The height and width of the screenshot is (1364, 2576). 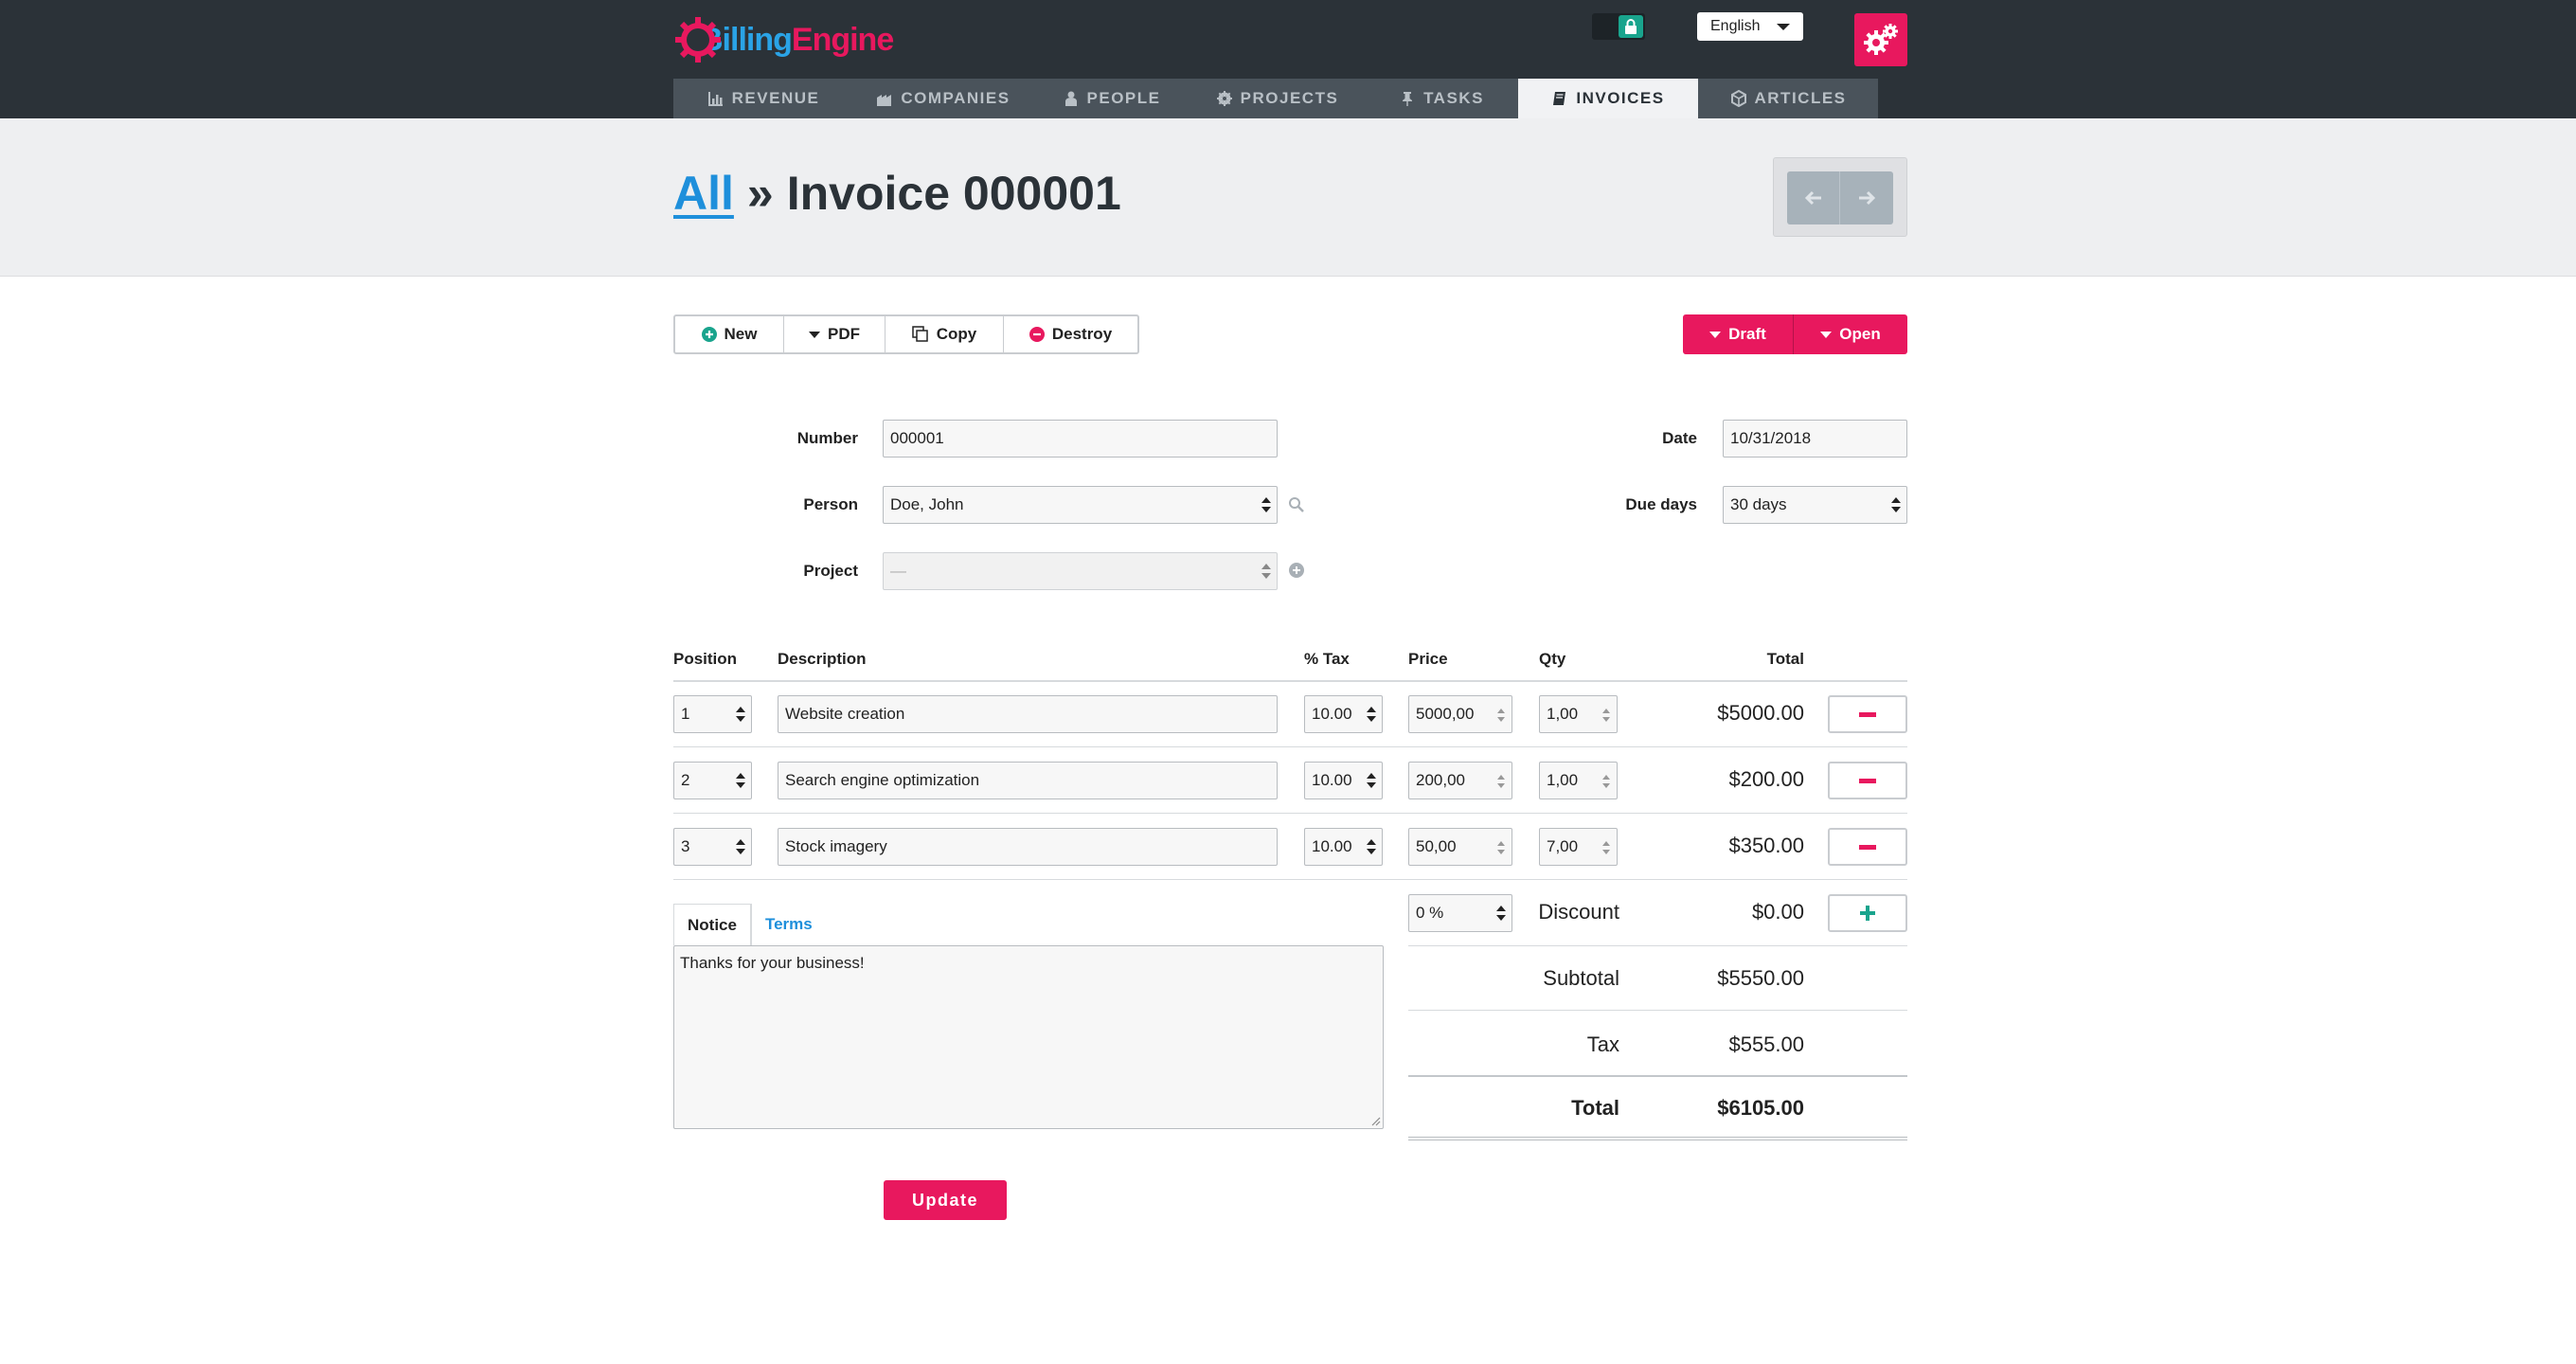 What do you see at coordinates (822, 659) in the screenshot?
I see `column-header-description: Description` at bounding box center [822, 659].